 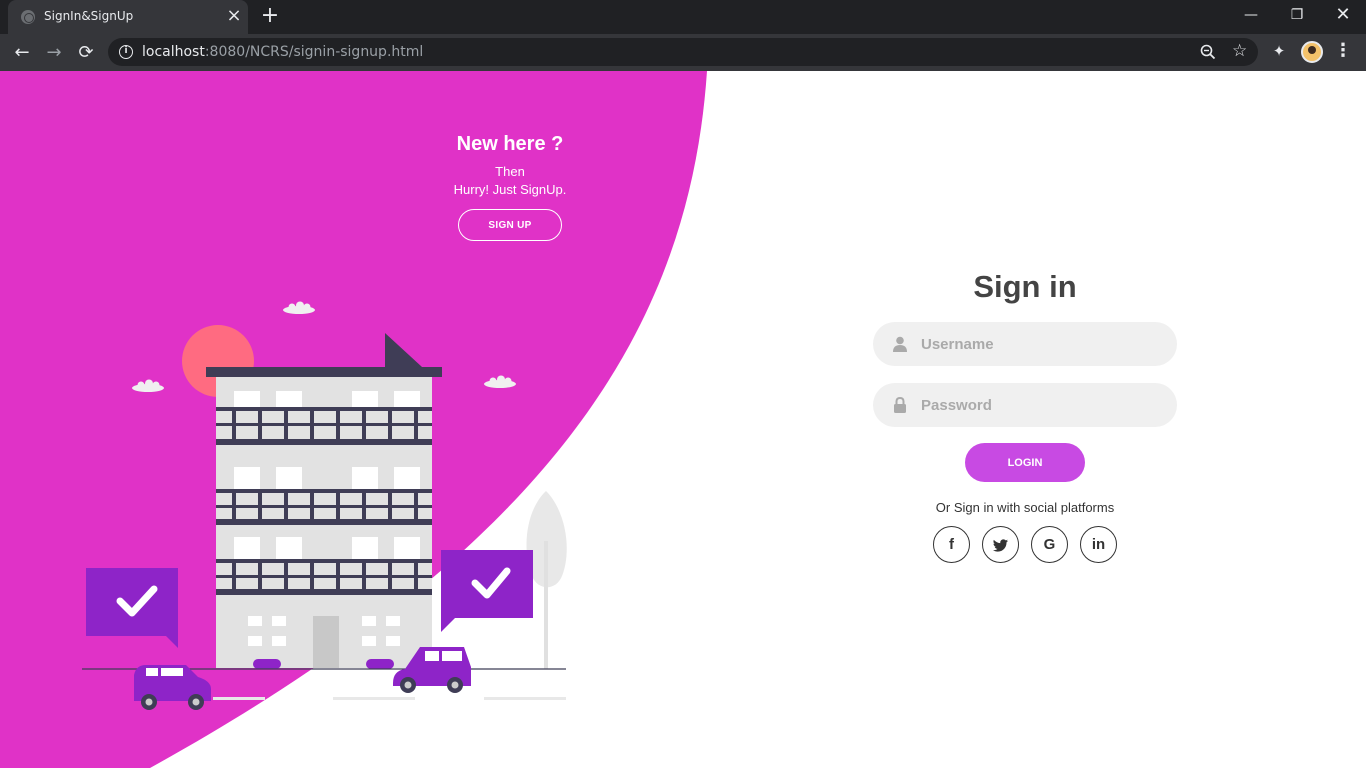 I want to click on sign-up-button: SIGN UP, so click(x=510, y=225).